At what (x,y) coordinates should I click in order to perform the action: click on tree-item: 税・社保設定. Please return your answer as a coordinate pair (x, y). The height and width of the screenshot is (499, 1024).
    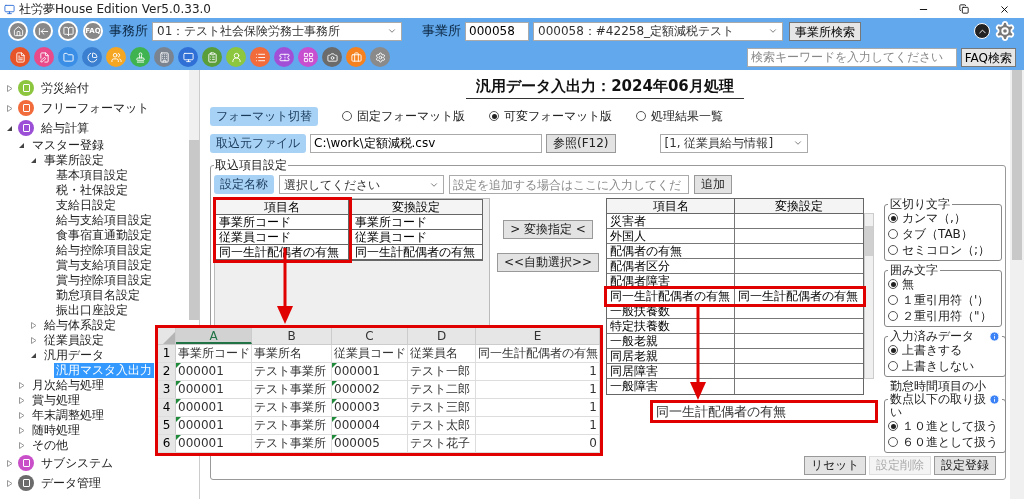
    Looking at the image, I should click on (92, 190).